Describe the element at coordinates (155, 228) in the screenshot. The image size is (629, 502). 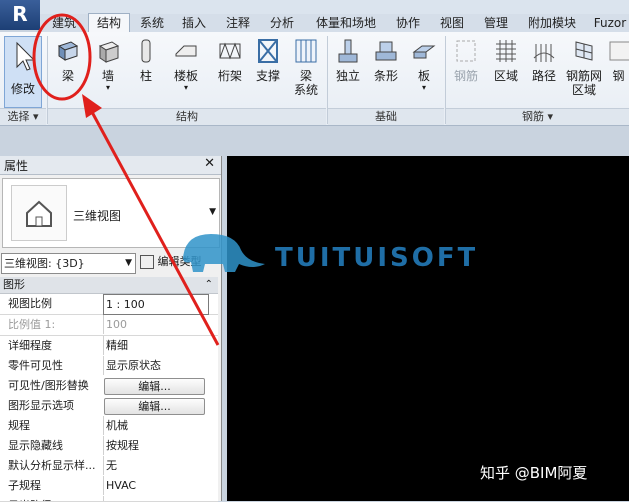
I see `annotation-arrow` at that location.